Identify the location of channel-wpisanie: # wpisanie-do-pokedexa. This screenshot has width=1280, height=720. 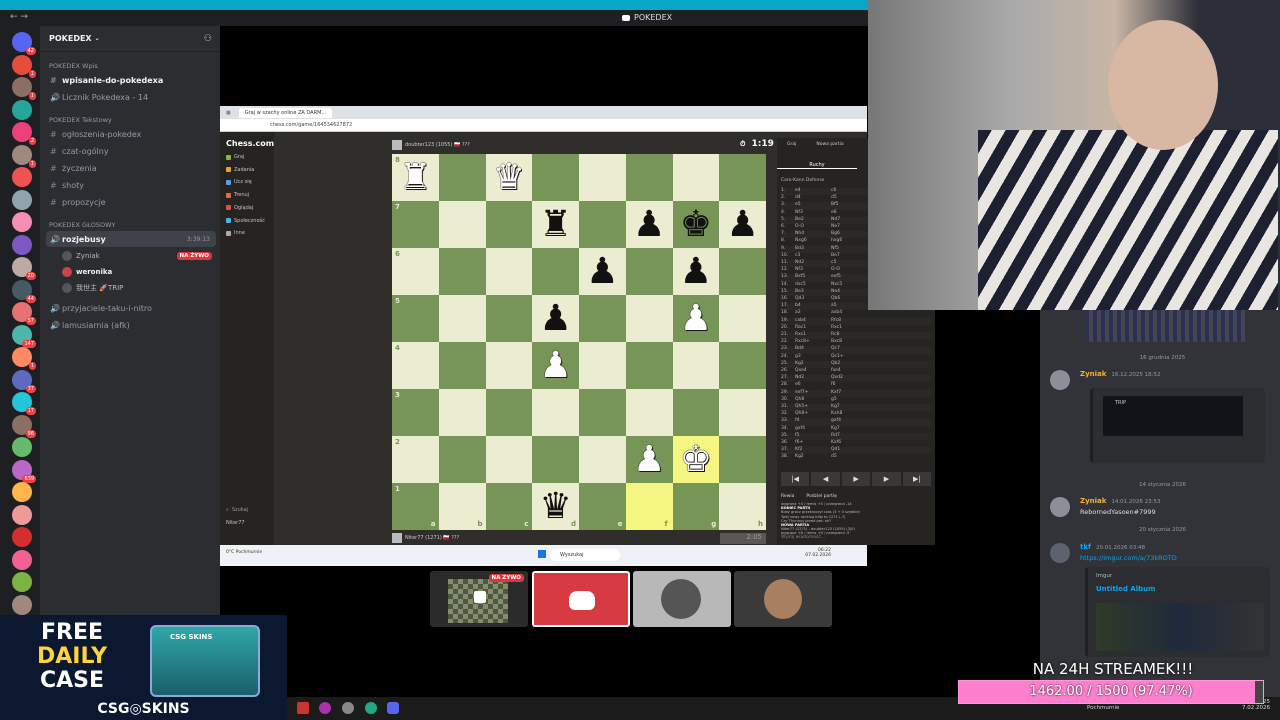
(131, 80).